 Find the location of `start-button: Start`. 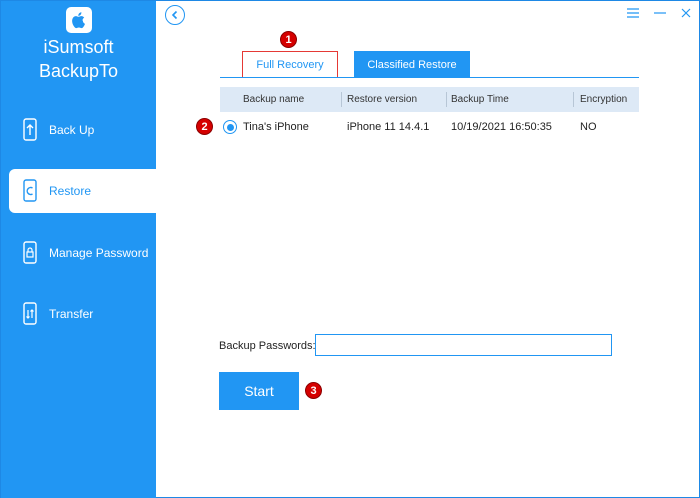

start-button: Start is located at coordinates (259, 391).